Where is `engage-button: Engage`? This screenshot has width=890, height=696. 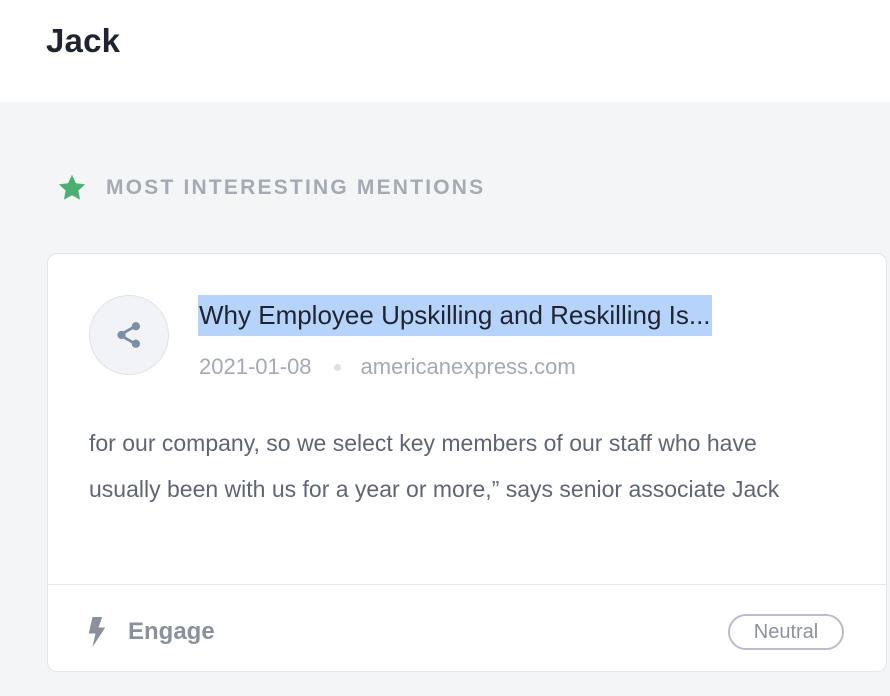
engage-button: Engage is located at coordinates (151, 632).